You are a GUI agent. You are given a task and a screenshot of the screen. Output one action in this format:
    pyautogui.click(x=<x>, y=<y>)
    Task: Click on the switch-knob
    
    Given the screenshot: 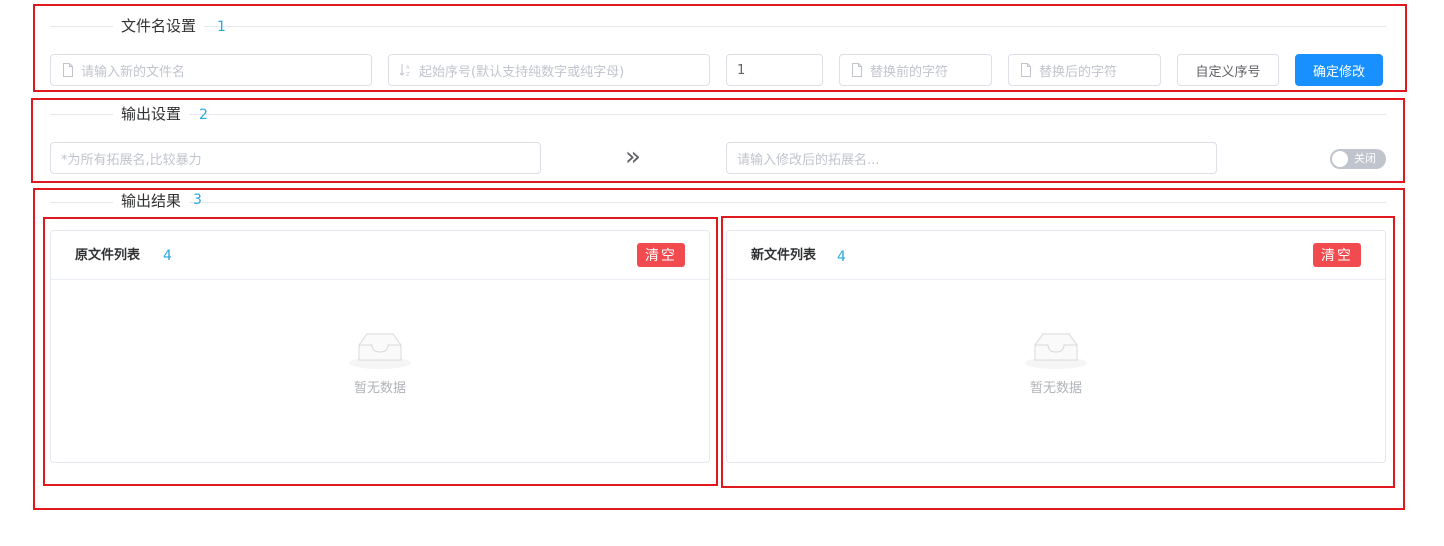 What is the action you would take?
    pyautogui.click(x=1340, y=159)
    